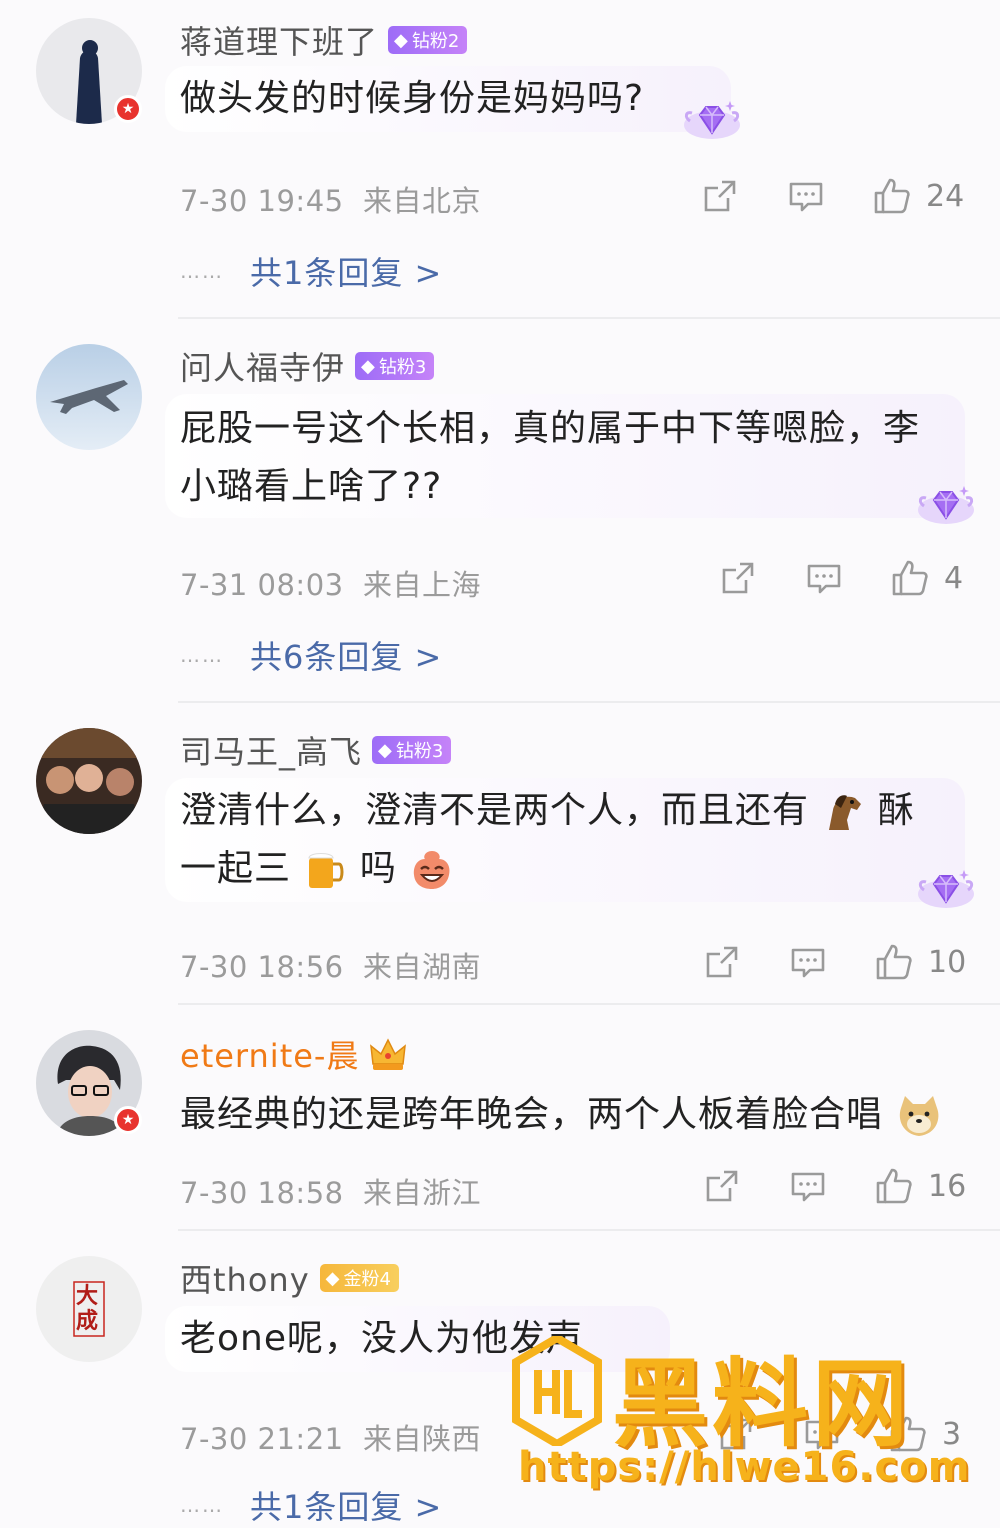 This screenshot has height=1528, width=1000. I want to click on timestamp: 7-30 21:21, so click(262, 1439).